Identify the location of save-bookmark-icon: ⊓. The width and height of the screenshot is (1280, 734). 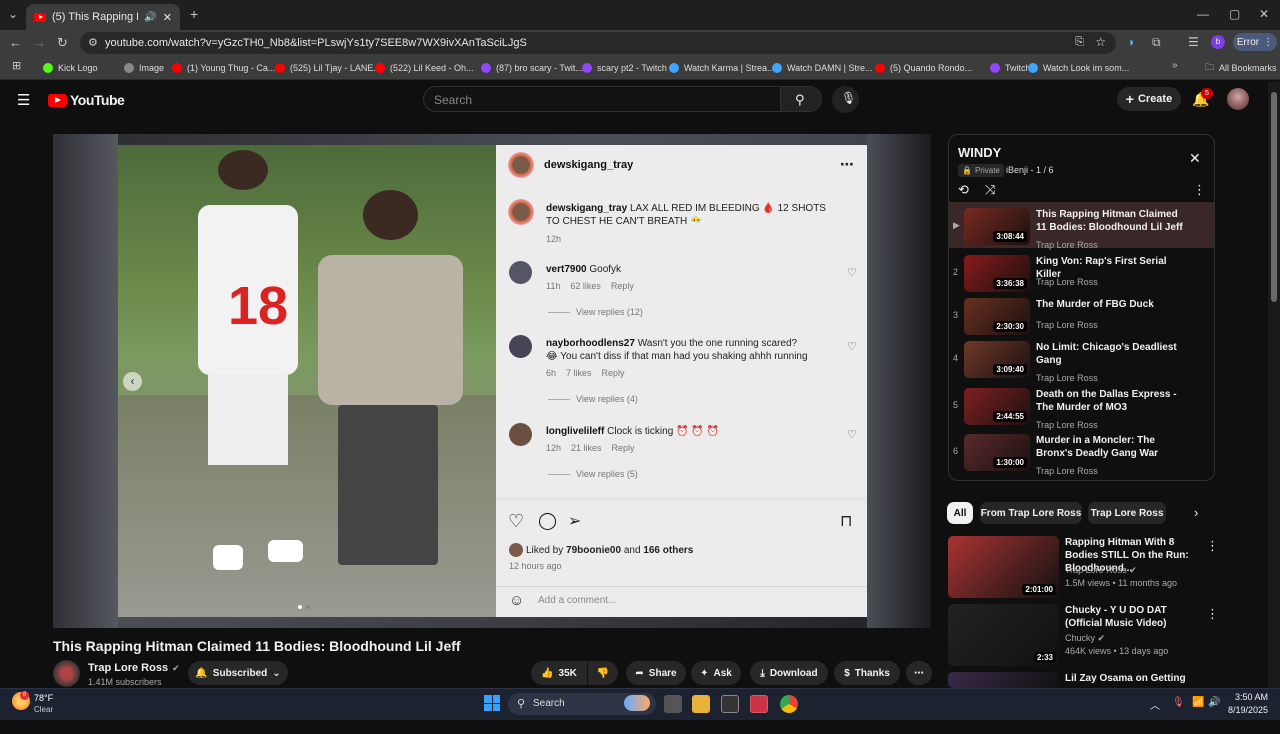
(846, 521).